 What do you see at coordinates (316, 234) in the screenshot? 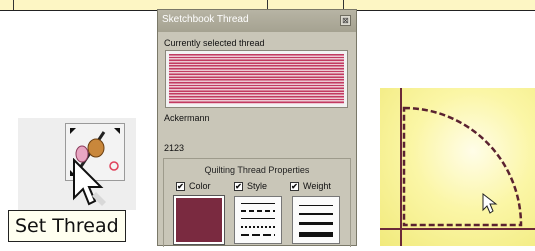
I see `weight-line-heavy` at bounding box center [316, 234].